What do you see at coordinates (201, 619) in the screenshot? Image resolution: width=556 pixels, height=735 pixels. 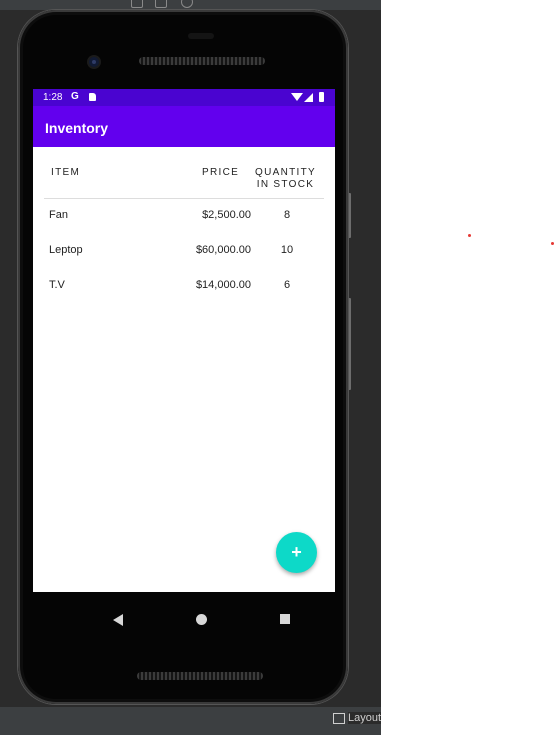 I see `home-icon` at bounding box center [201, 619].